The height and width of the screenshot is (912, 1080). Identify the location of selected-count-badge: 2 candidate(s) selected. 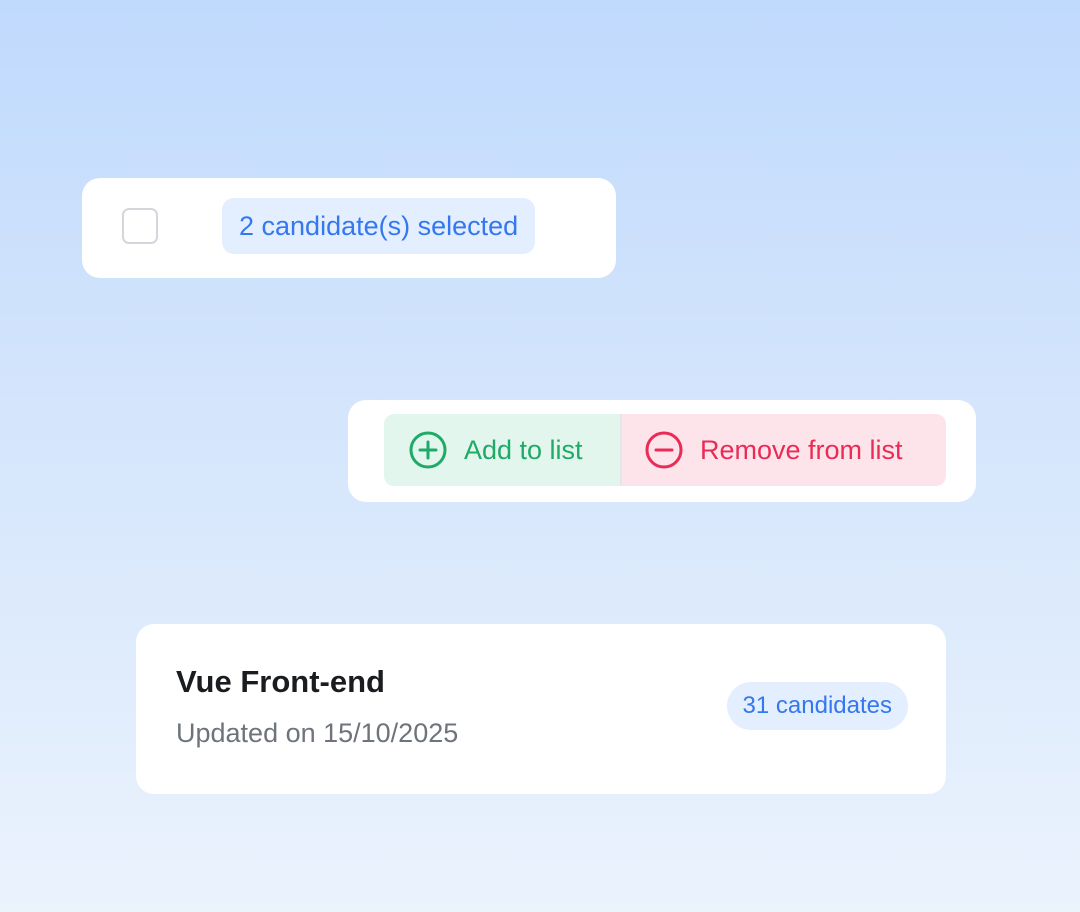
(379, 226).